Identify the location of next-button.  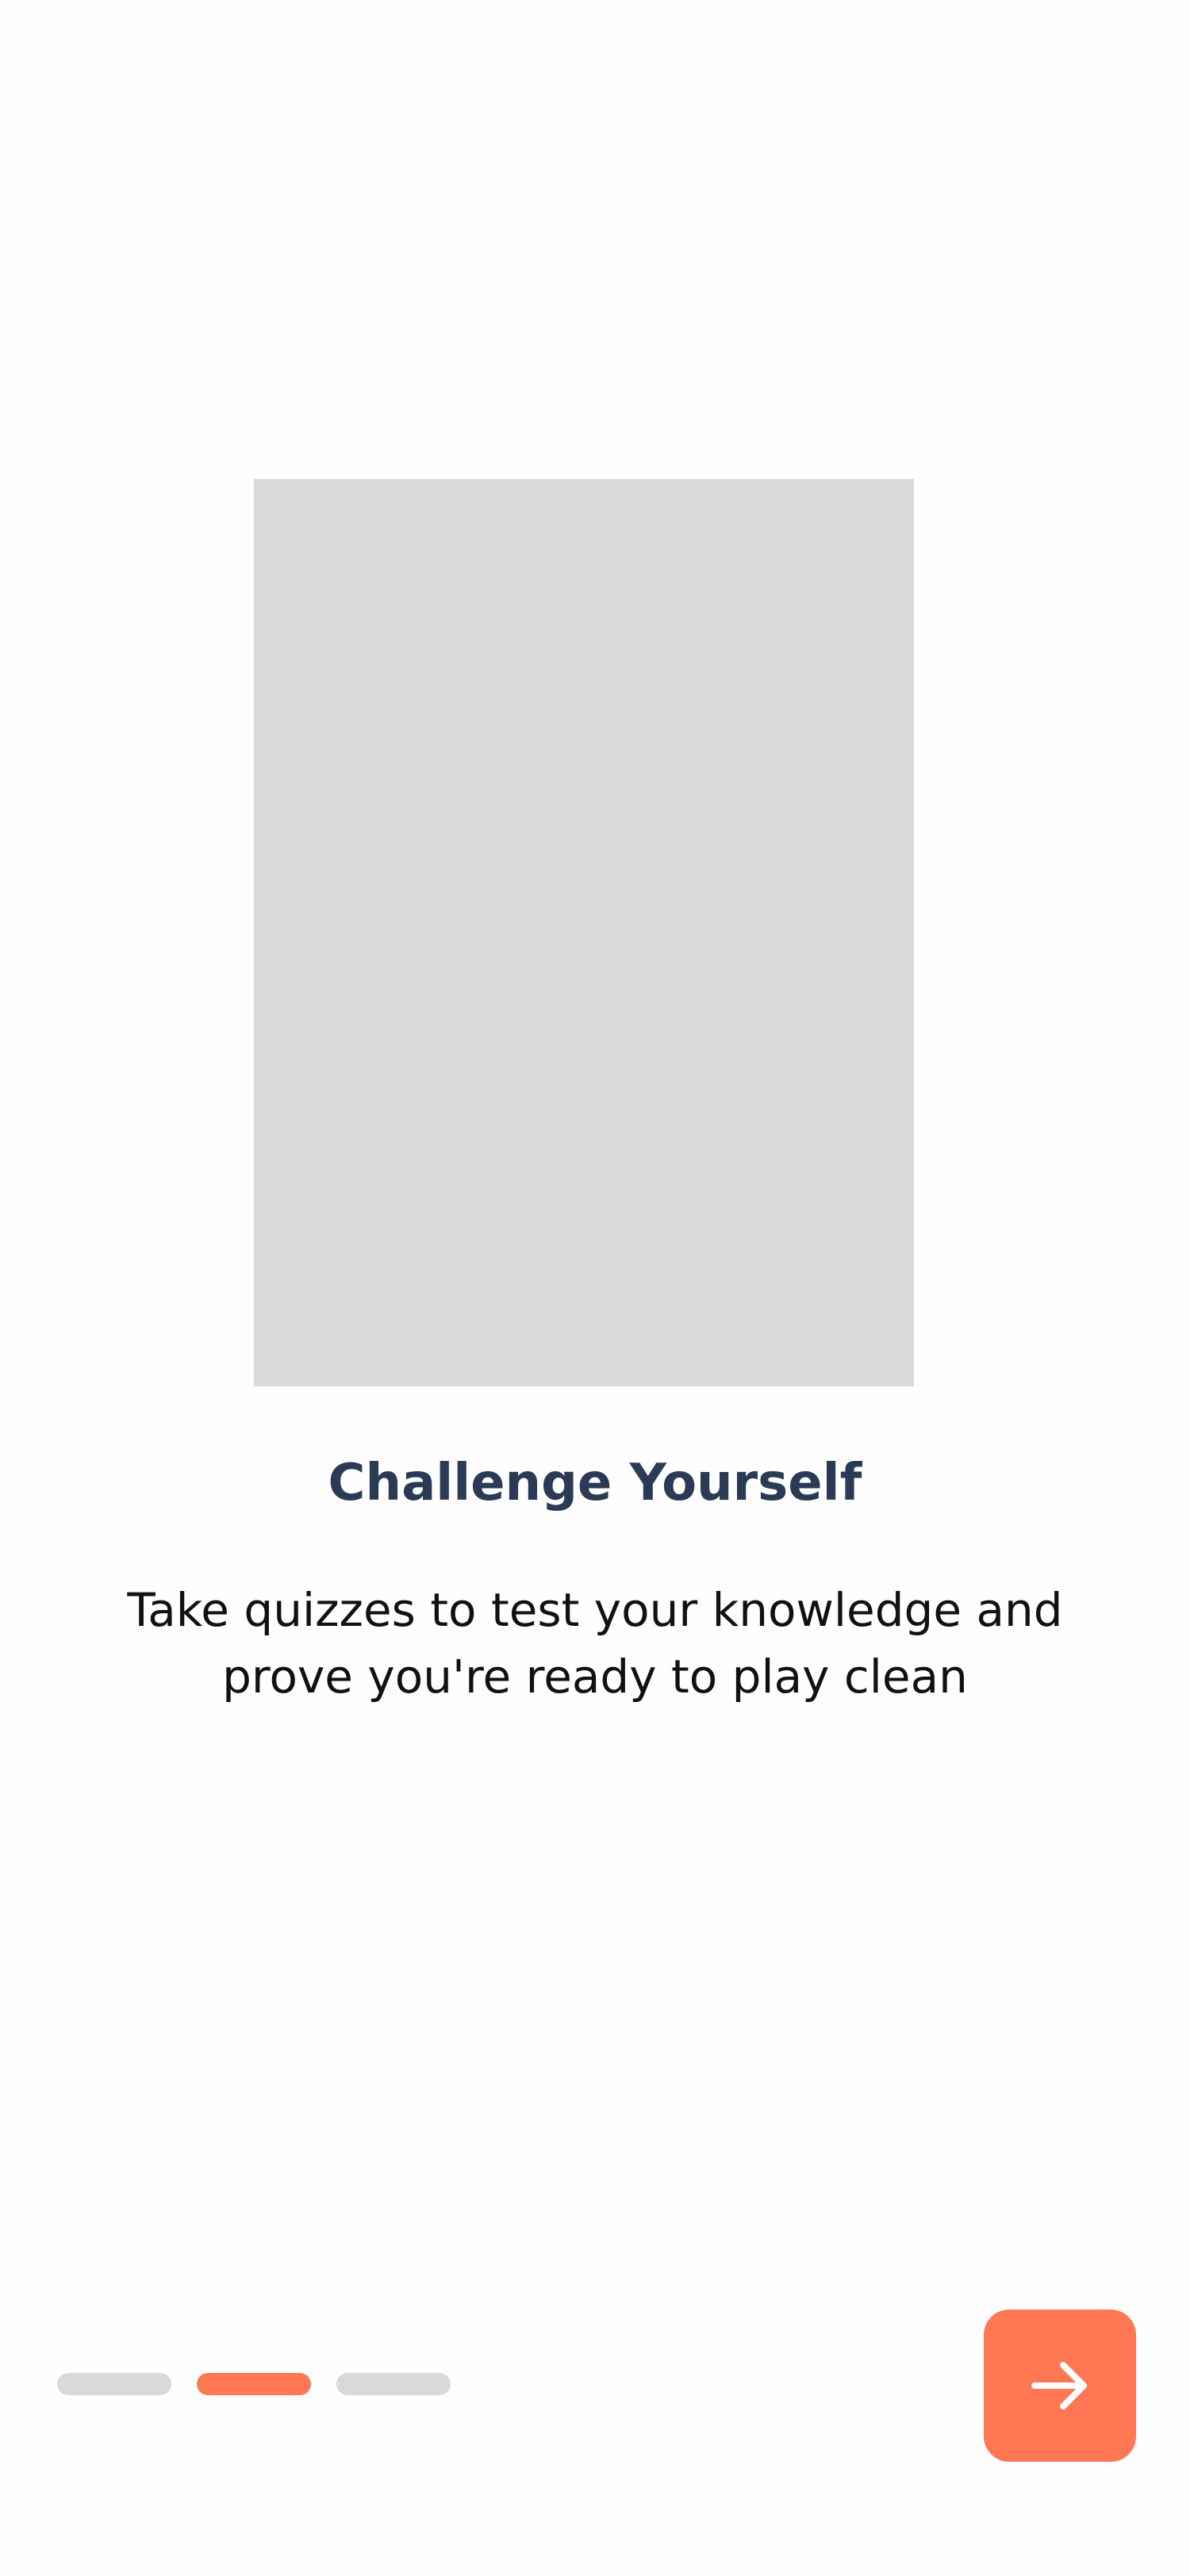
(1060, 2386).